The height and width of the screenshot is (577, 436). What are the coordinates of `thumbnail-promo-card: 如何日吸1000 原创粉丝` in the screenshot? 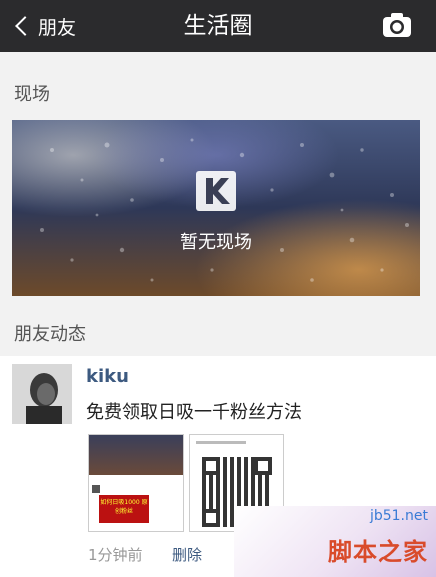 It's located at (124, 509).